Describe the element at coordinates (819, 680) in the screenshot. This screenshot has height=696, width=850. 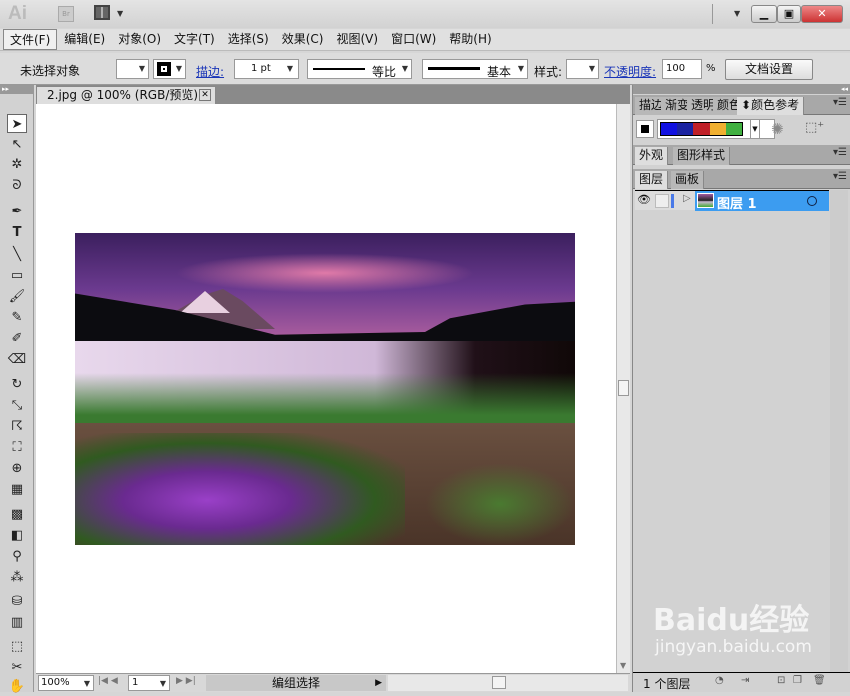
I see `delete-layer-icon: 🗑` at that location.